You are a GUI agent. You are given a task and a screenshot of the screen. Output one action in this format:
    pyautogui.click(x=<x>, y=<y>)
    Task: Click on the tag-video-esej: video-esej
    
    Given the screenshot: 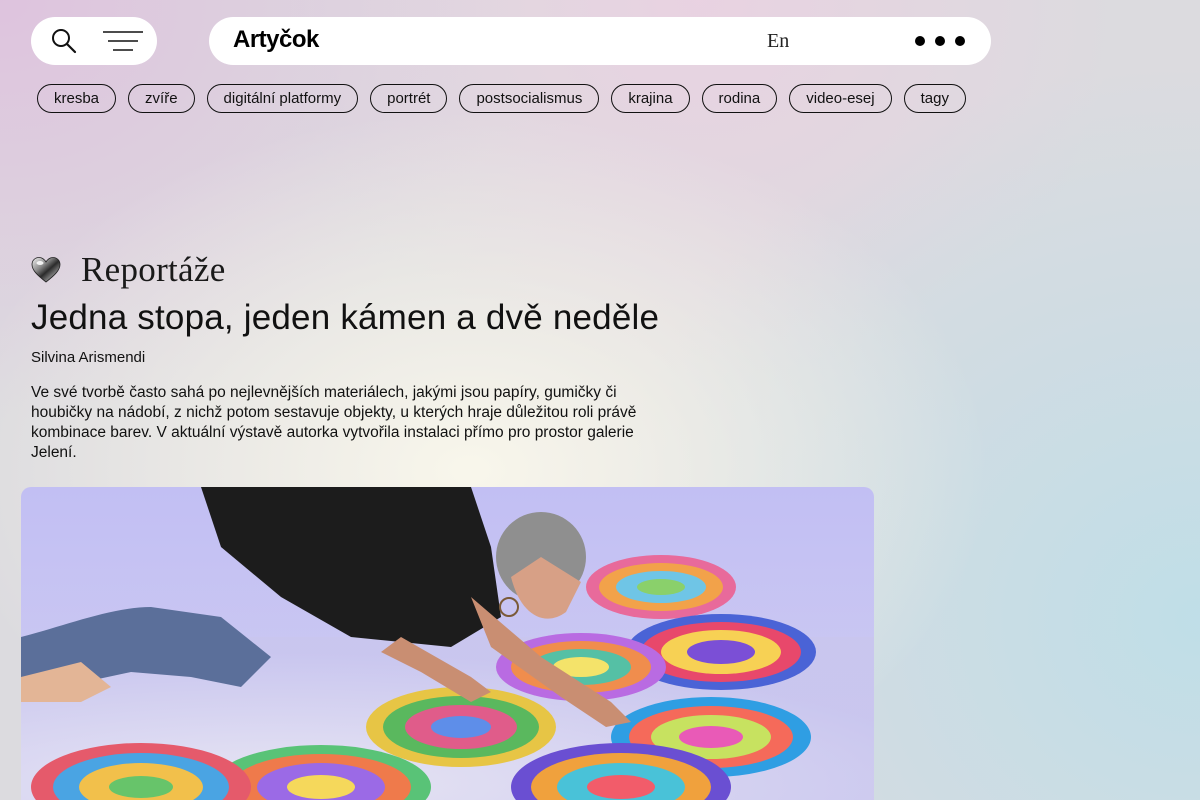 What is the action you would take?
    pyautogui.click(x=840, y=98)
    